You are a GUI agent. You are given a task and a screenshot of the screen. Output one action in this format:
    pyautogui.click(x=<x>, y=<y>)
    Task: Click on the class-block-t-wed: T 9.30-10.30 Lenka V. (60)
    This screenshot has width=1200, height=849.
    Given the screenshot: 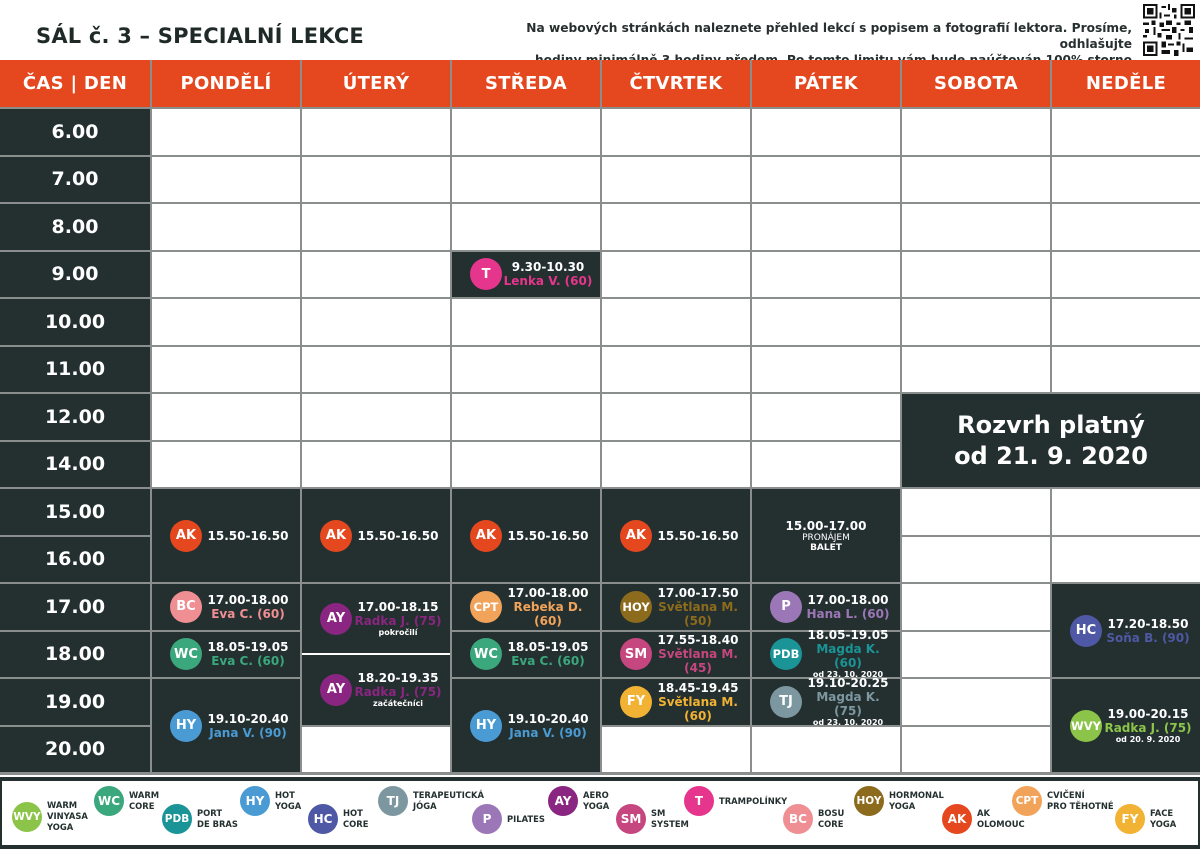 What is the action you would take?
    pyautogui.click(x=526, y=274)
    